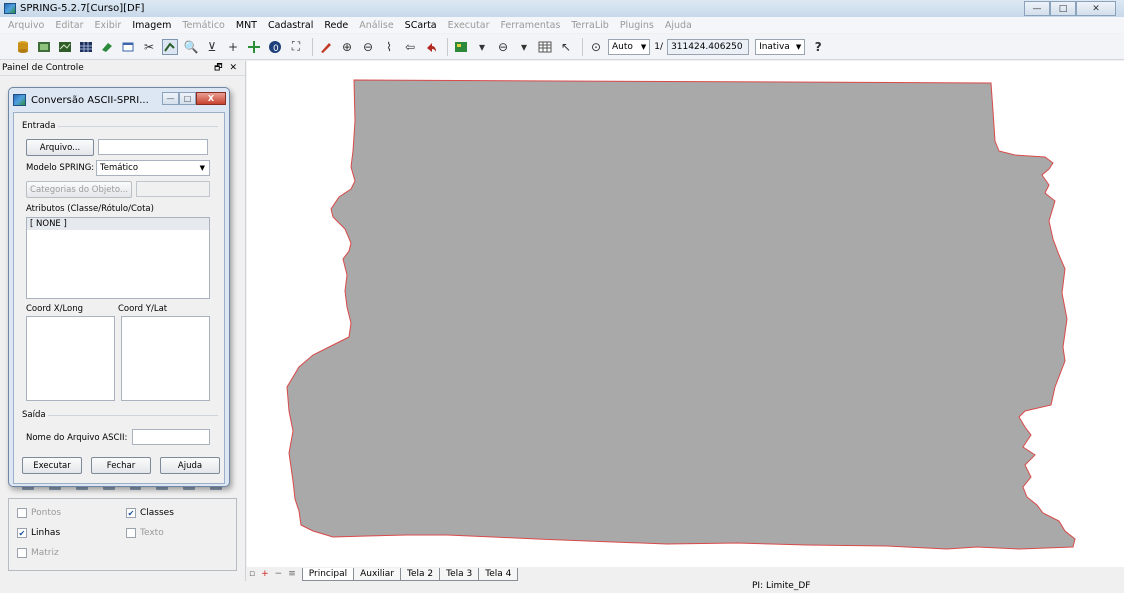  What do you see at coordinates (145, 533) in the screenshot?
I see `option-texto: Texto` at bounding box center [145, 533].